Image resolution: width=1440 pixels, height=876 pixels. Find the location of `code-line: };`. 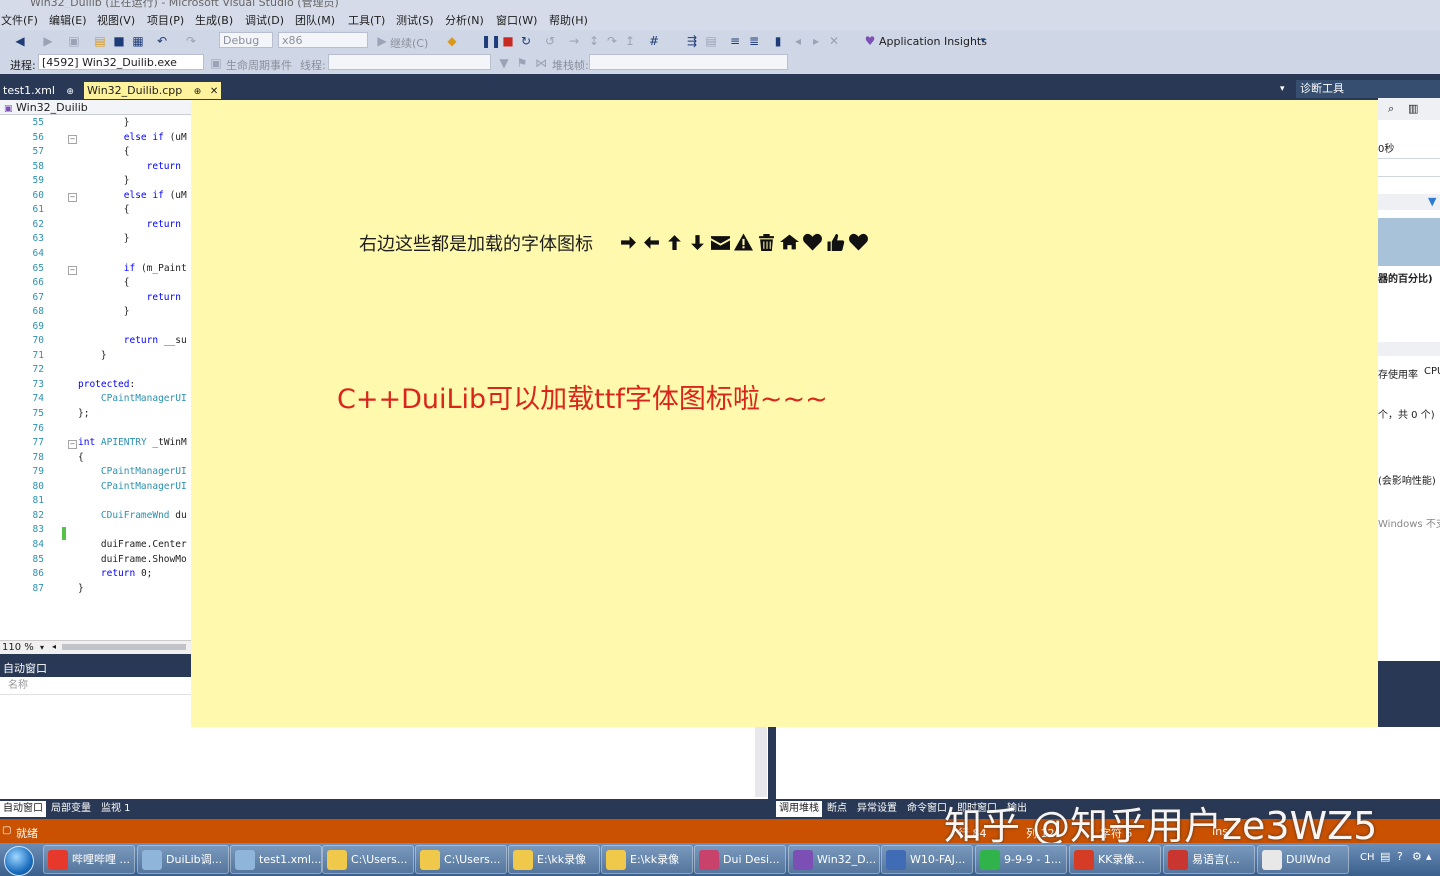

code-line: }; is located at coordinates (83, 413).